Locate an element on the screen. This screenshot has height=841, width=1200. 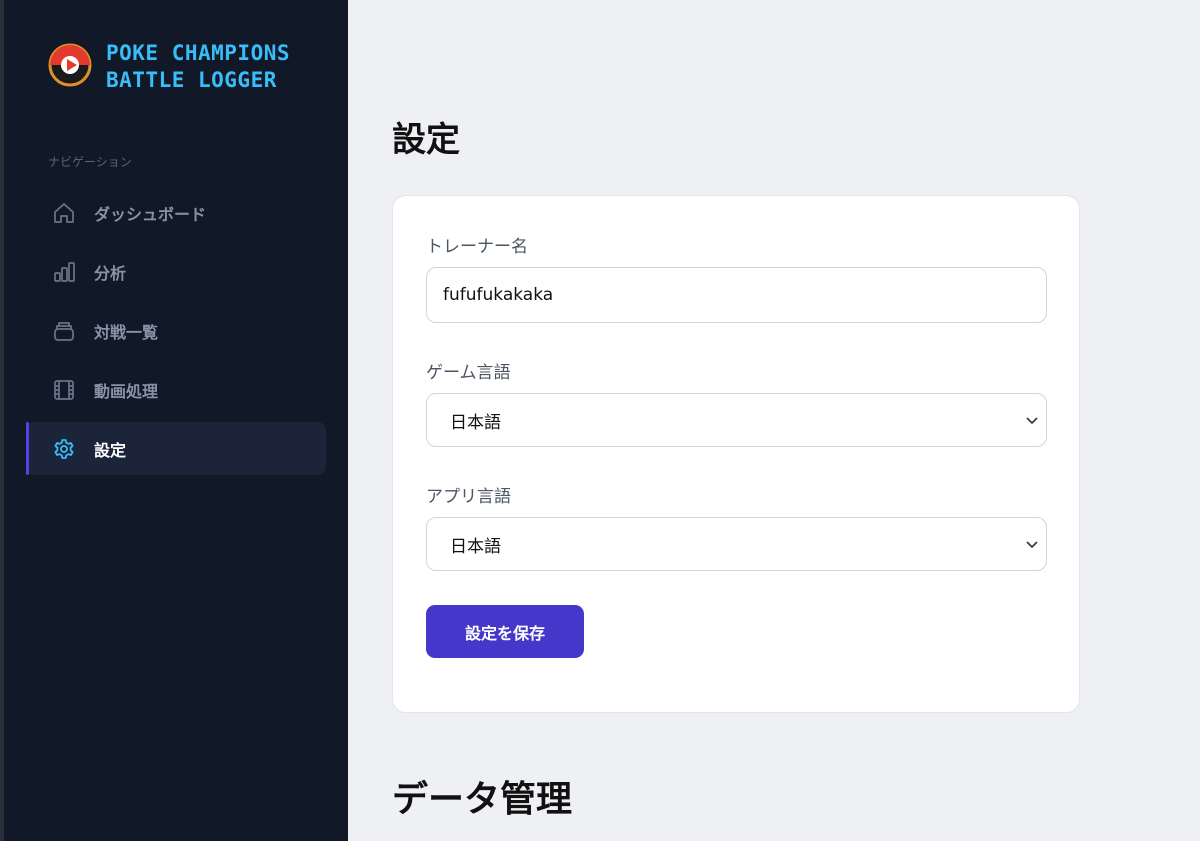
data-management-title: データ管理 is located at coordinates (482, 799).